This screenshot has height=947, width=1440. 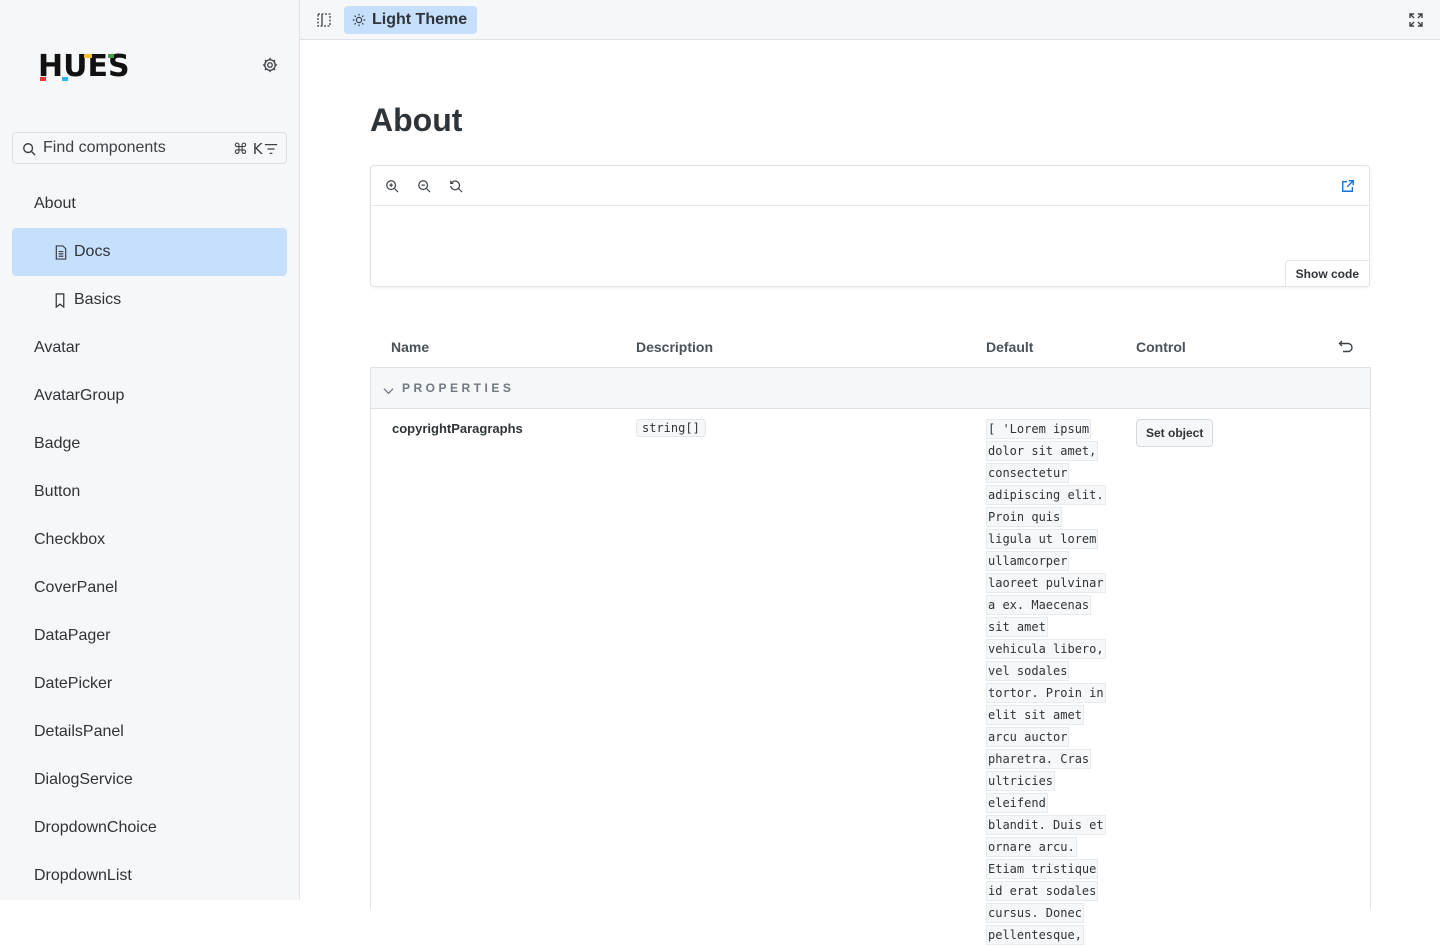 What do you see at coordinates (1028, 473) in the screenshot?
I see `default-value-line: consectetur` at bounding box center [1028, 473].